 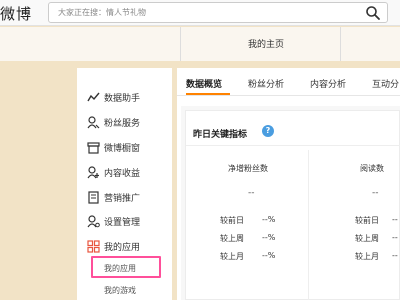 I want to click on sidebar-item-content-income: 内容收益, so click(x=113, y=172).